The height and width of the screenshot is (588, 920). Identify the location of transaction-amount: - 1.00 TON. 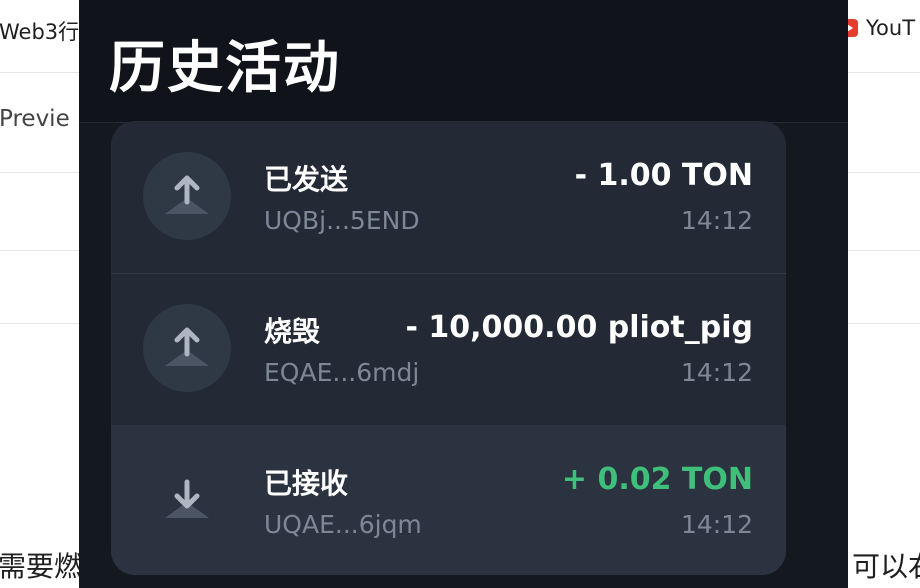
(663, 175).